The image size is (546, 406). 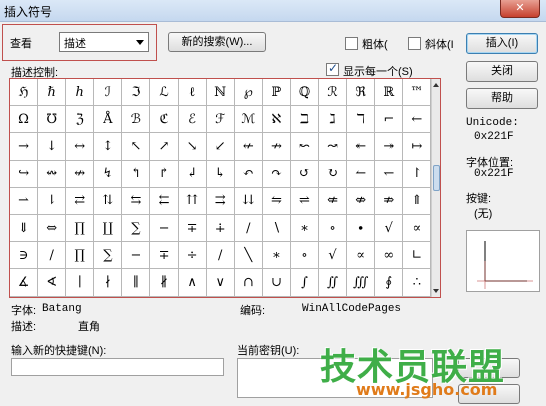 What do you see at coordinates (192, 93) in the screenshot?
I see `symbol-cell: ℓ` at bounding box center [192, 93].